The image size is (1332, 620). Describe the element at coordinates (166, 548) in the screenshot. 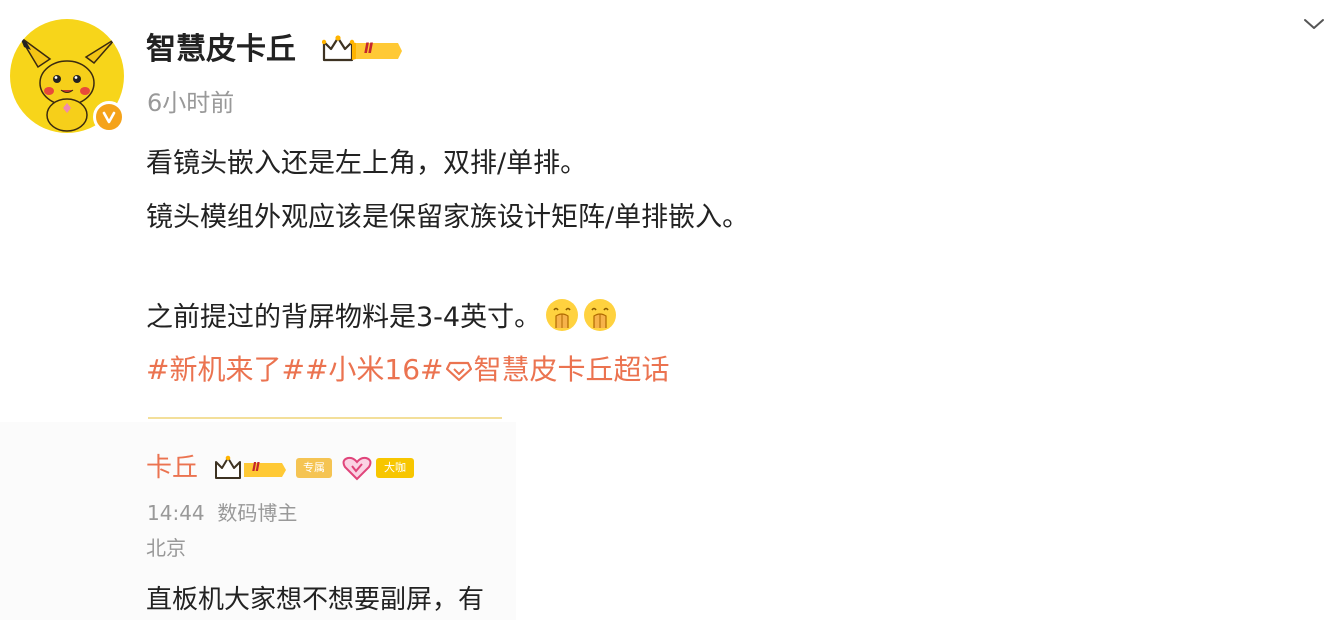

I see `quoted-location: 北京` at that location.